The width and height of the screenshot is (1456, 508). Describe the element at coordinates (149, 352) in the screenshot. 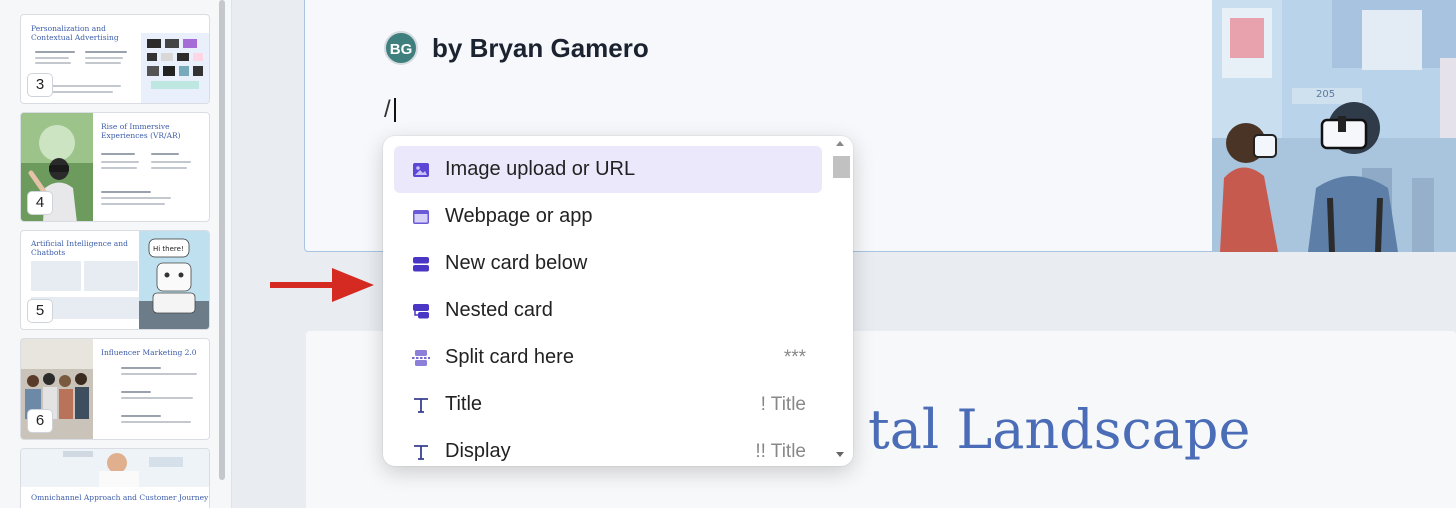

I see `slide-thumbnail-title: Influencer Marketing 2.0` at that location.